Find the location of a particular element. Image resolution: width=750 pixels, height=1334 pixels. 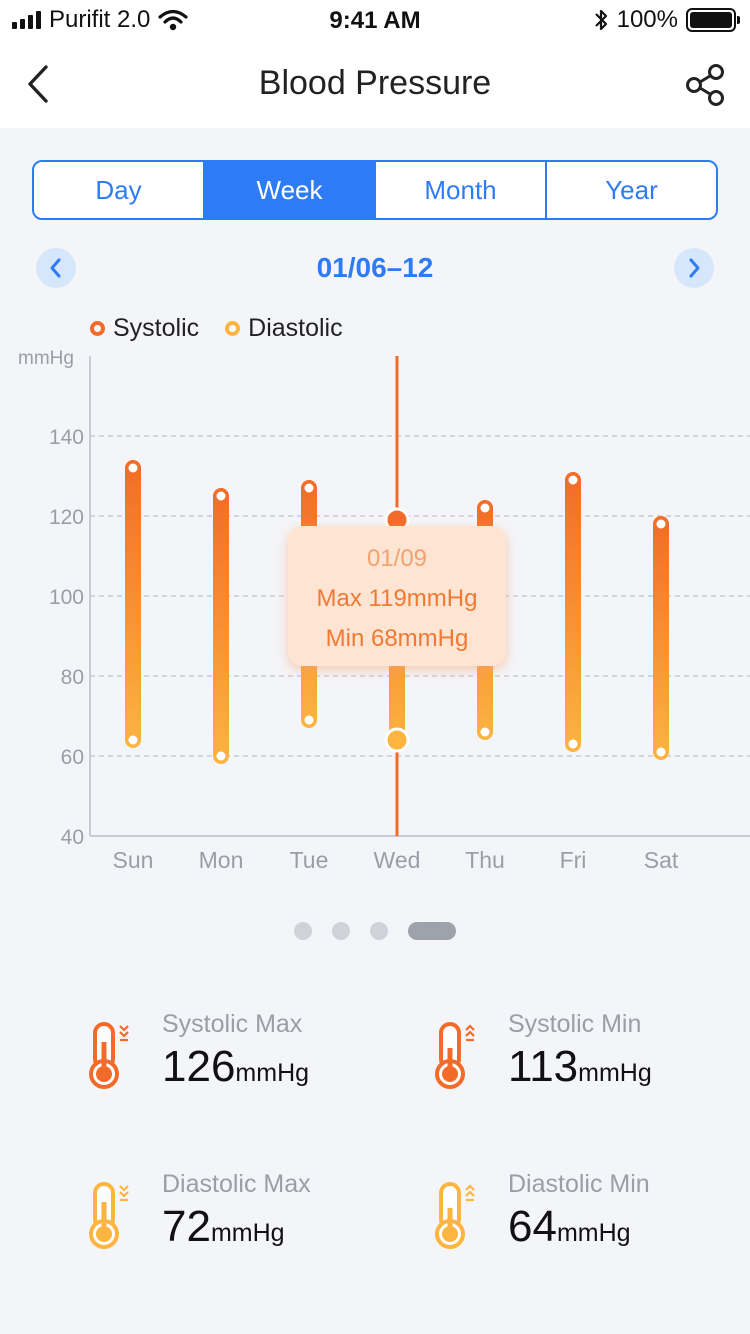

date-navigator: 01/06–12 is located at coordinates (375, 269).